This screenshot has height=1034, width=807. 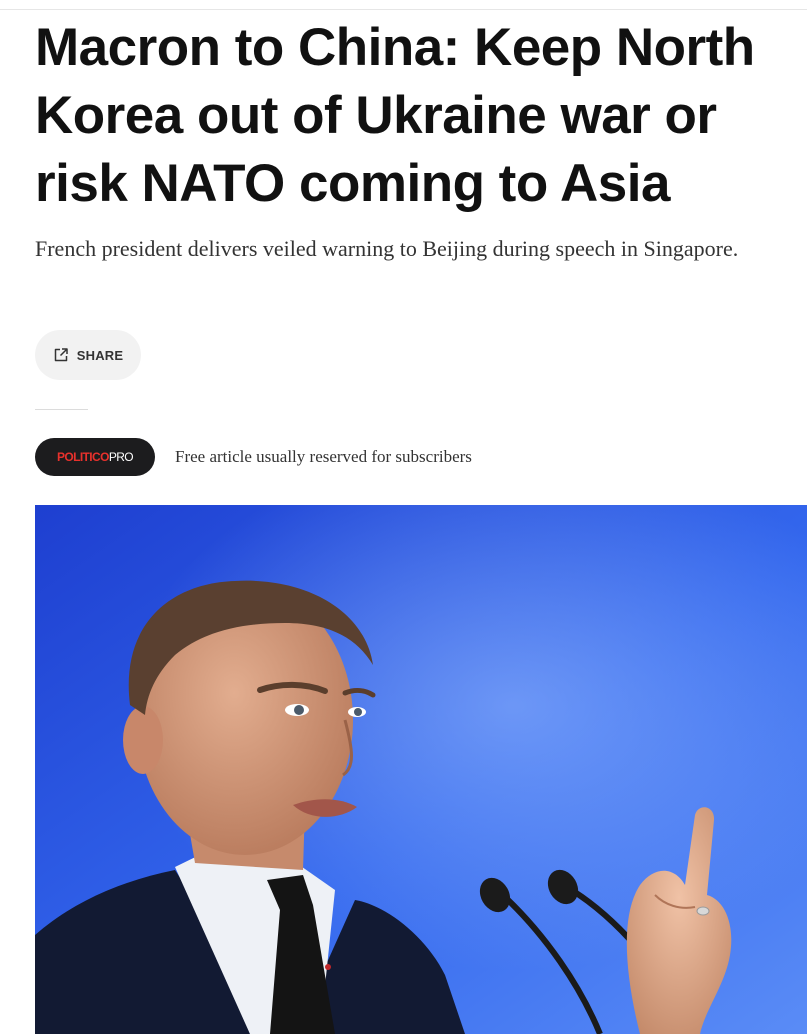 I want to click on politico-pro-badge: POLITICOPRO, so click(x=95, y=457).